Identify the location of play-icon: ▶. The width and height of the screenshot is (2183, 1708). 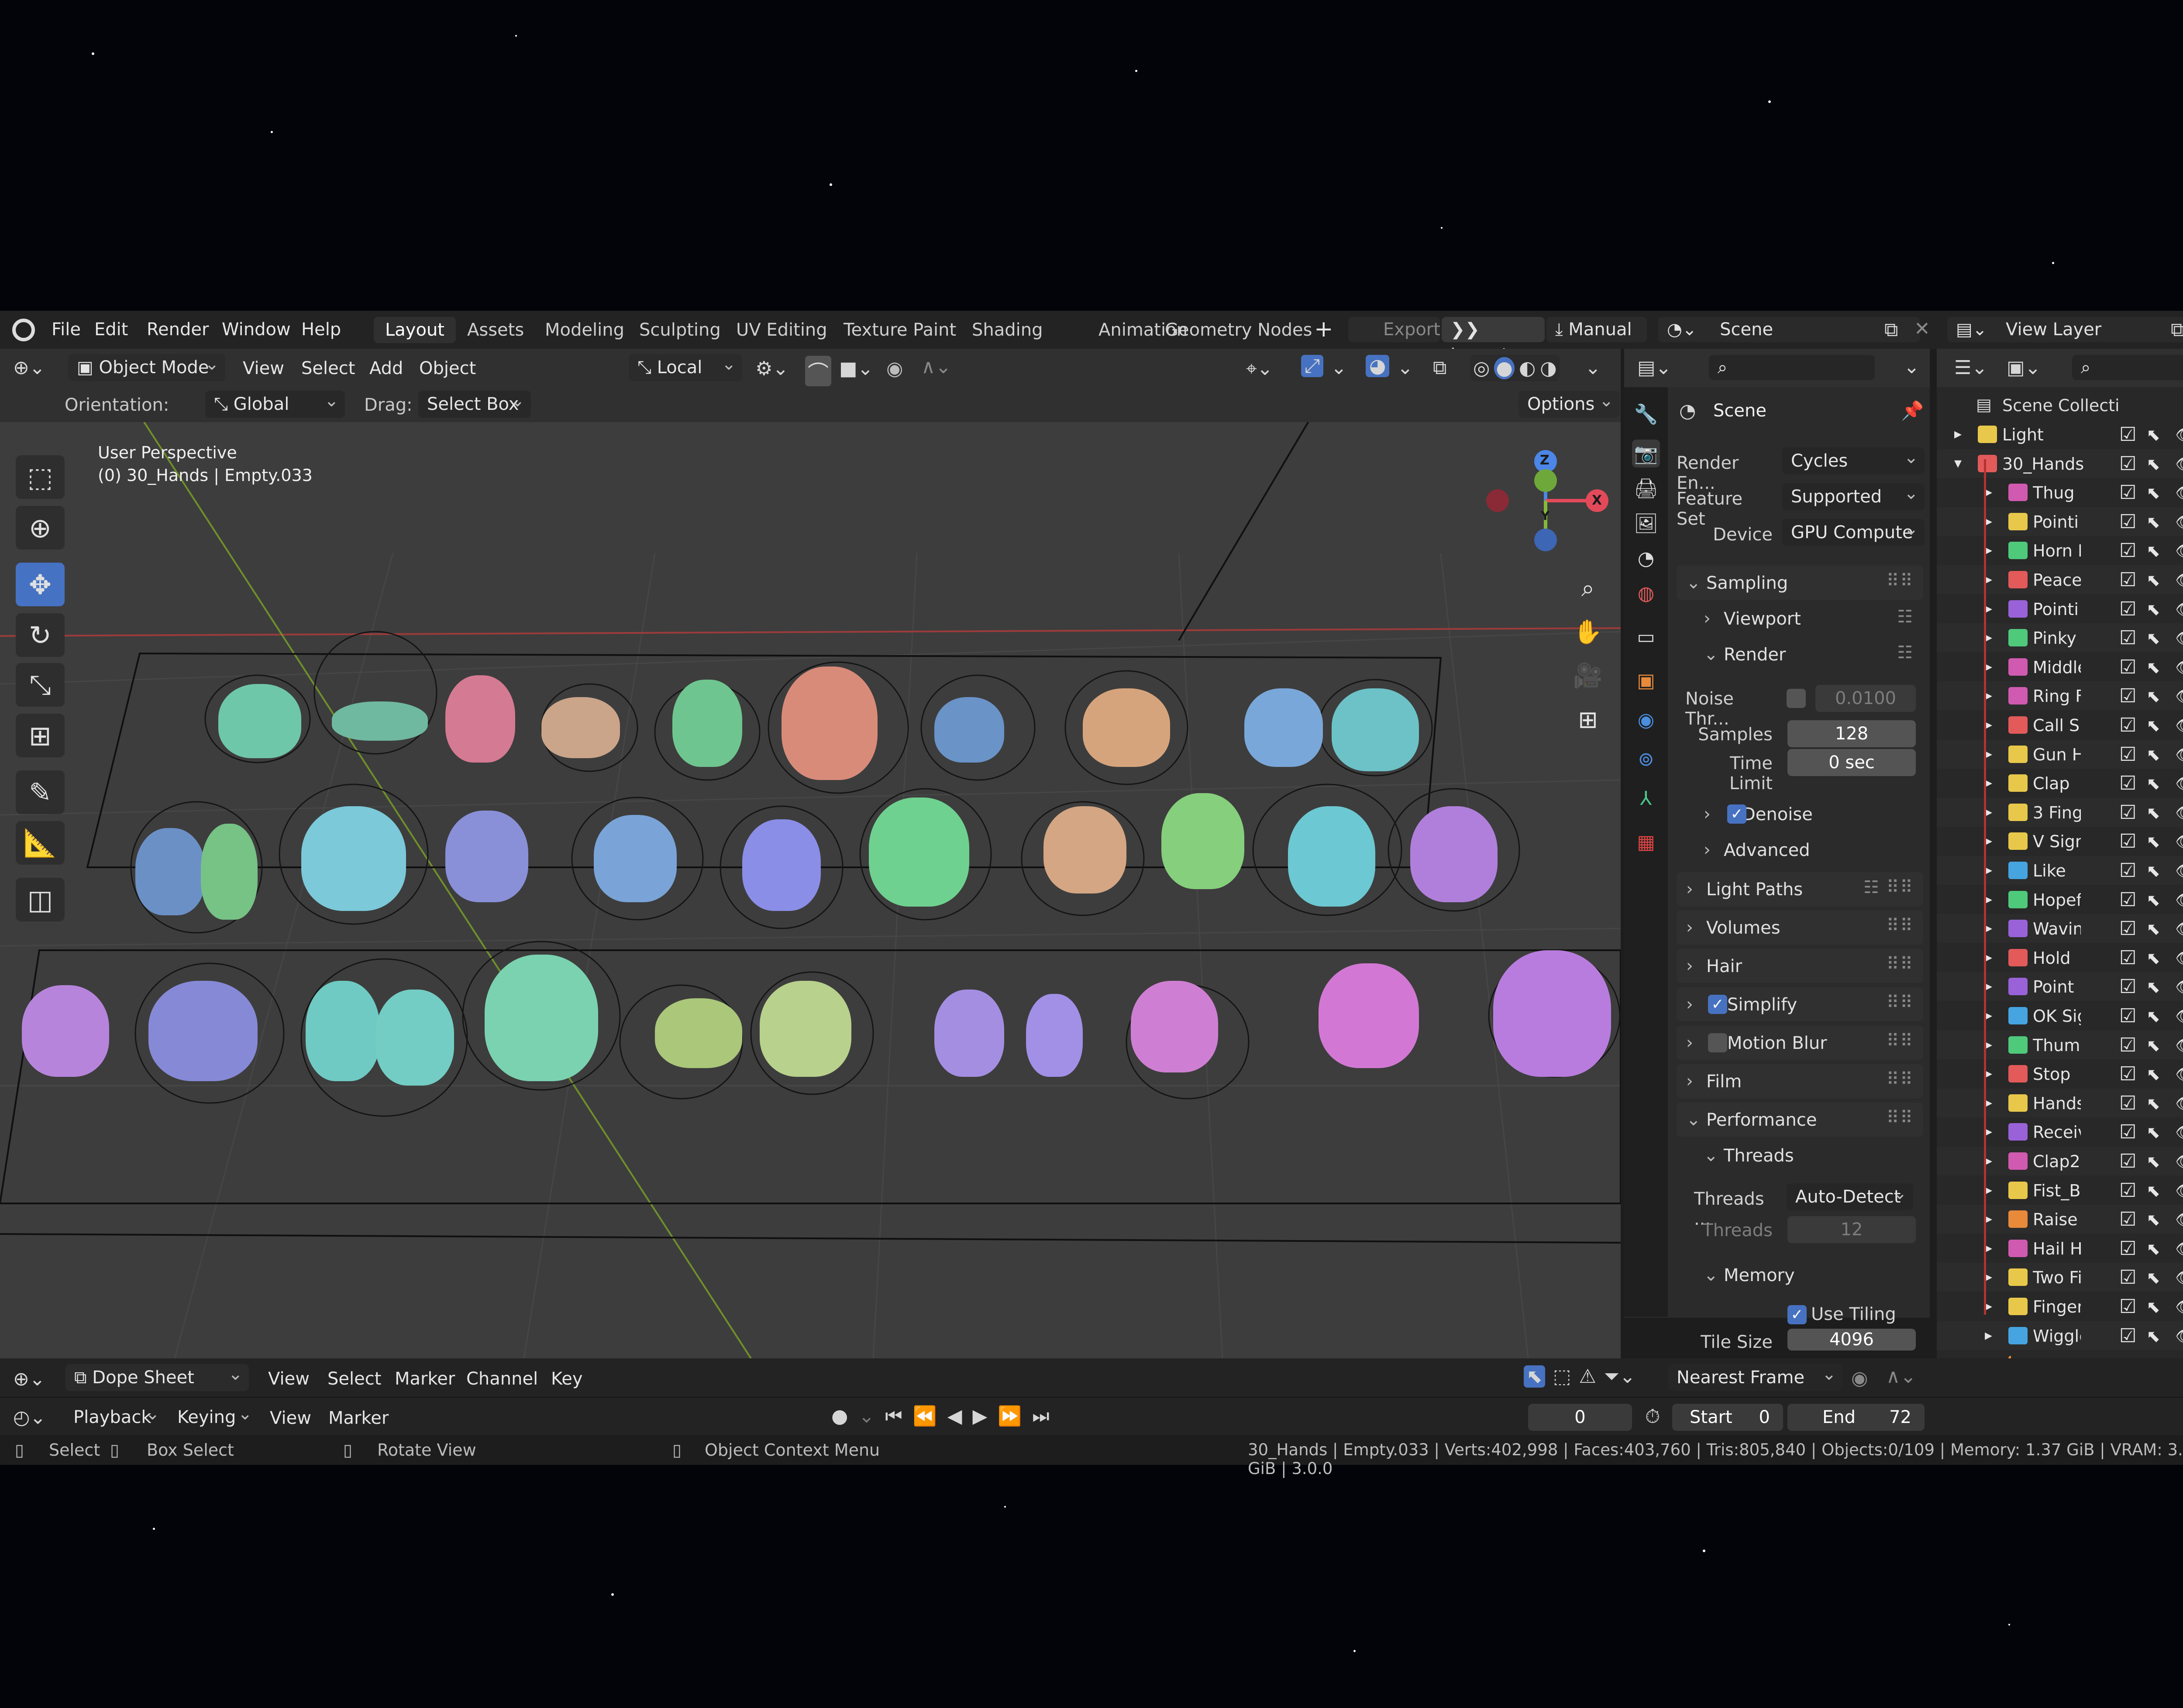
(980, 1416).